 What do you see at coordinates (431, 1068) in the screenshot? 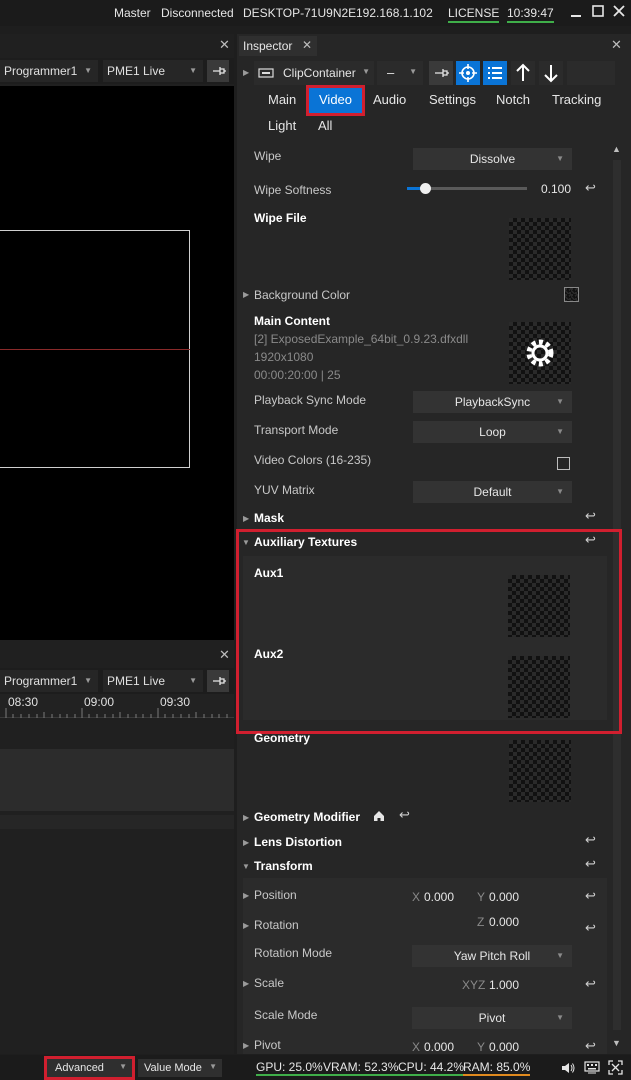
I see `cpu-meter: CPU: 44.2%` at bounding box center [431, 1068].